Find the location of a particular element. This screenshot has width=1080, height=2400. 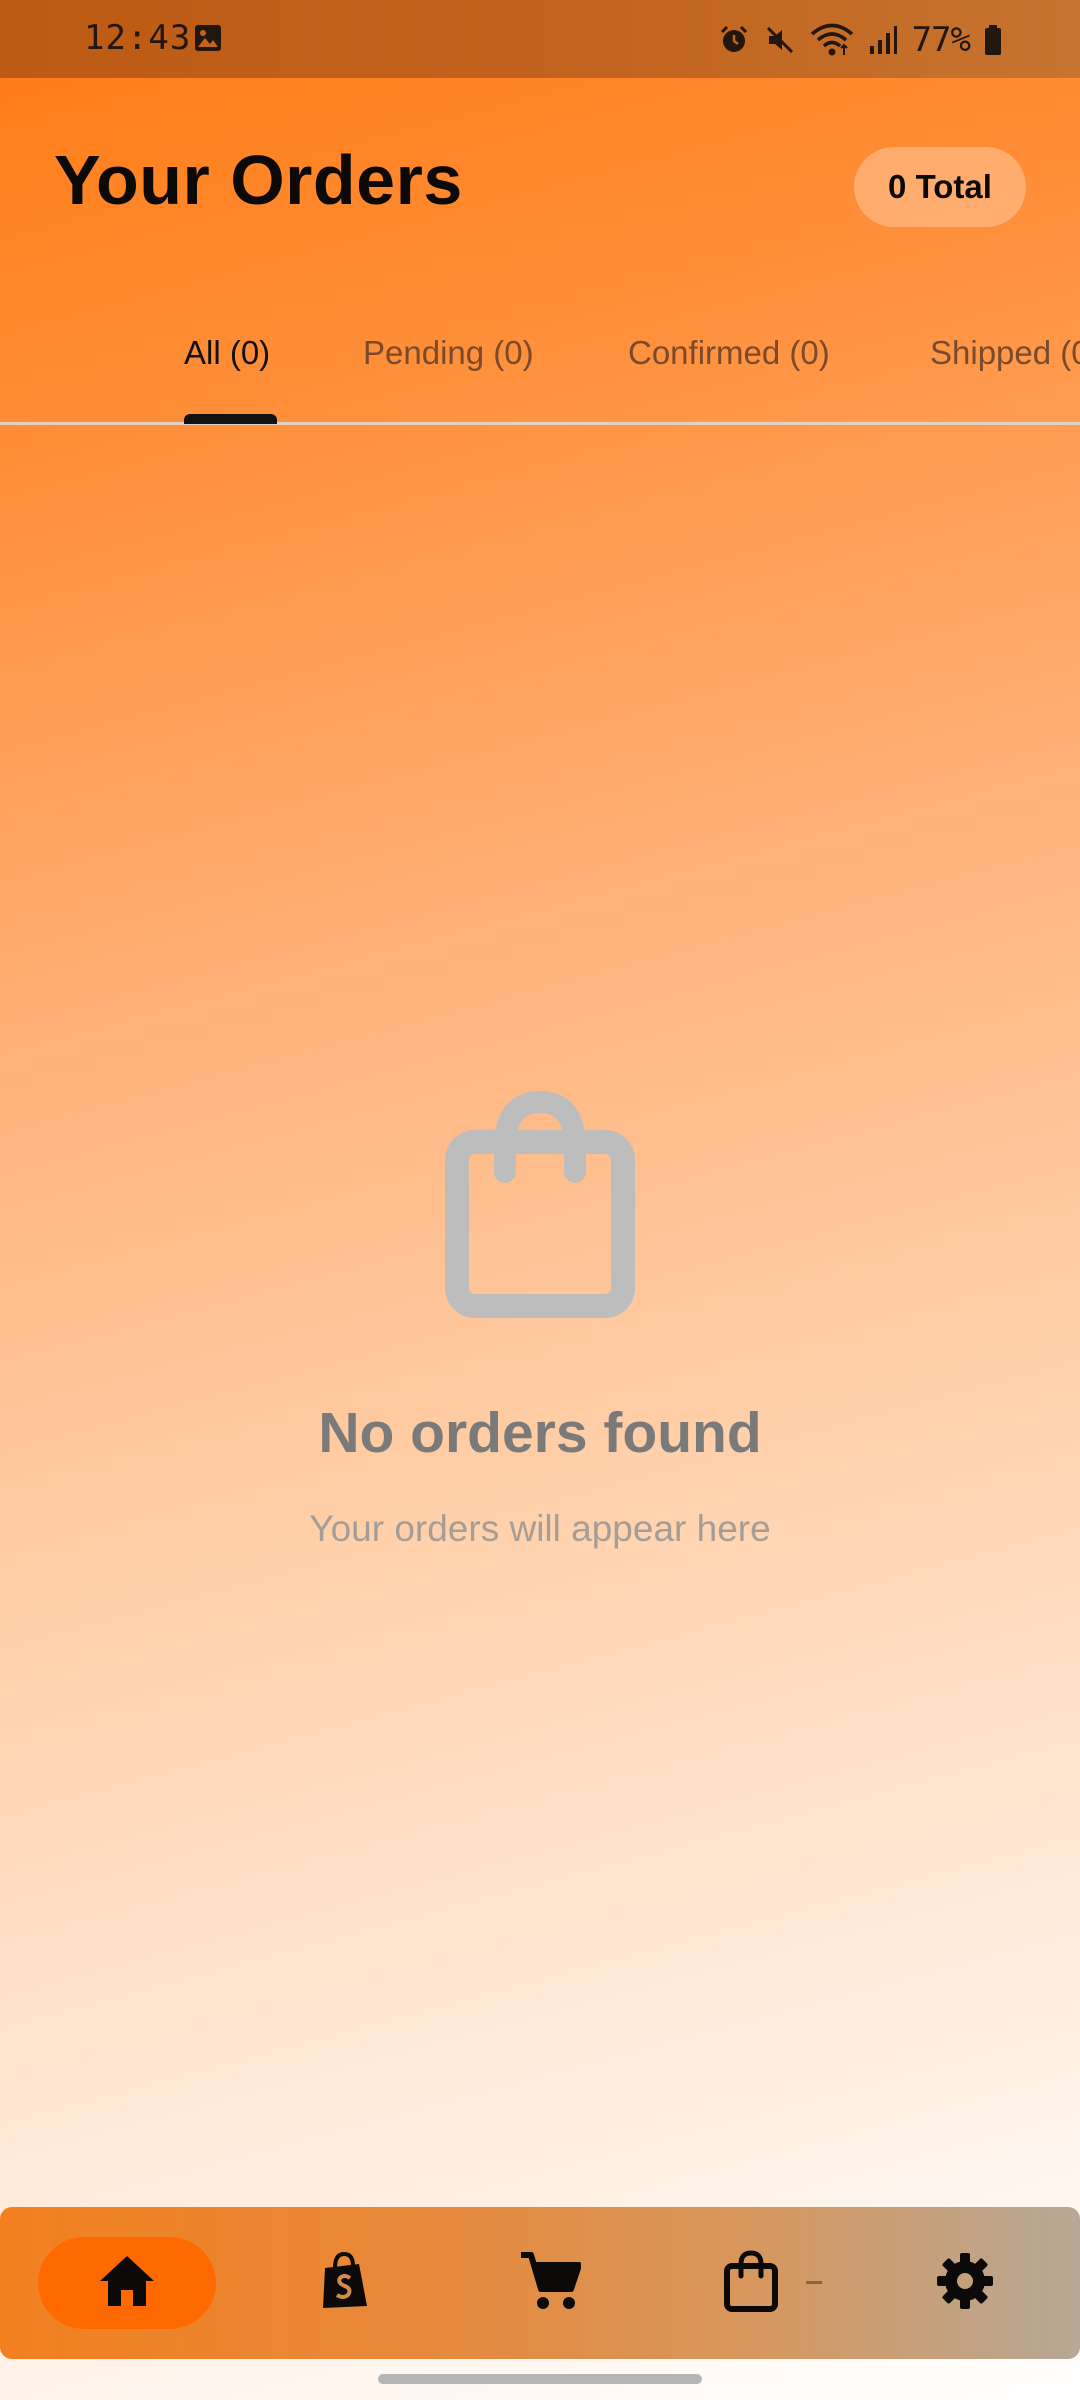

total-badge: 0 Total is located at coordinates (940, 187).